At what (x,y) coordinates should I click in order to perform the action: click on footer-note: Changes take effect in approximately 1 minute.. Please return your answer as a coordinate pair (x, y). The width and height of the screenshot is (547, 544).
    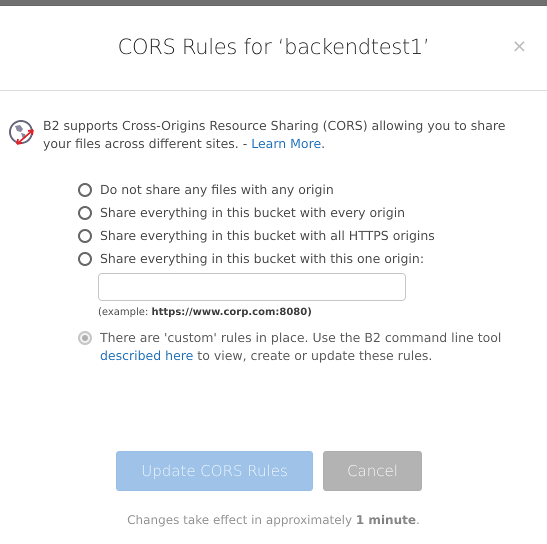
    Looking at the image, I should click on (273, 520).